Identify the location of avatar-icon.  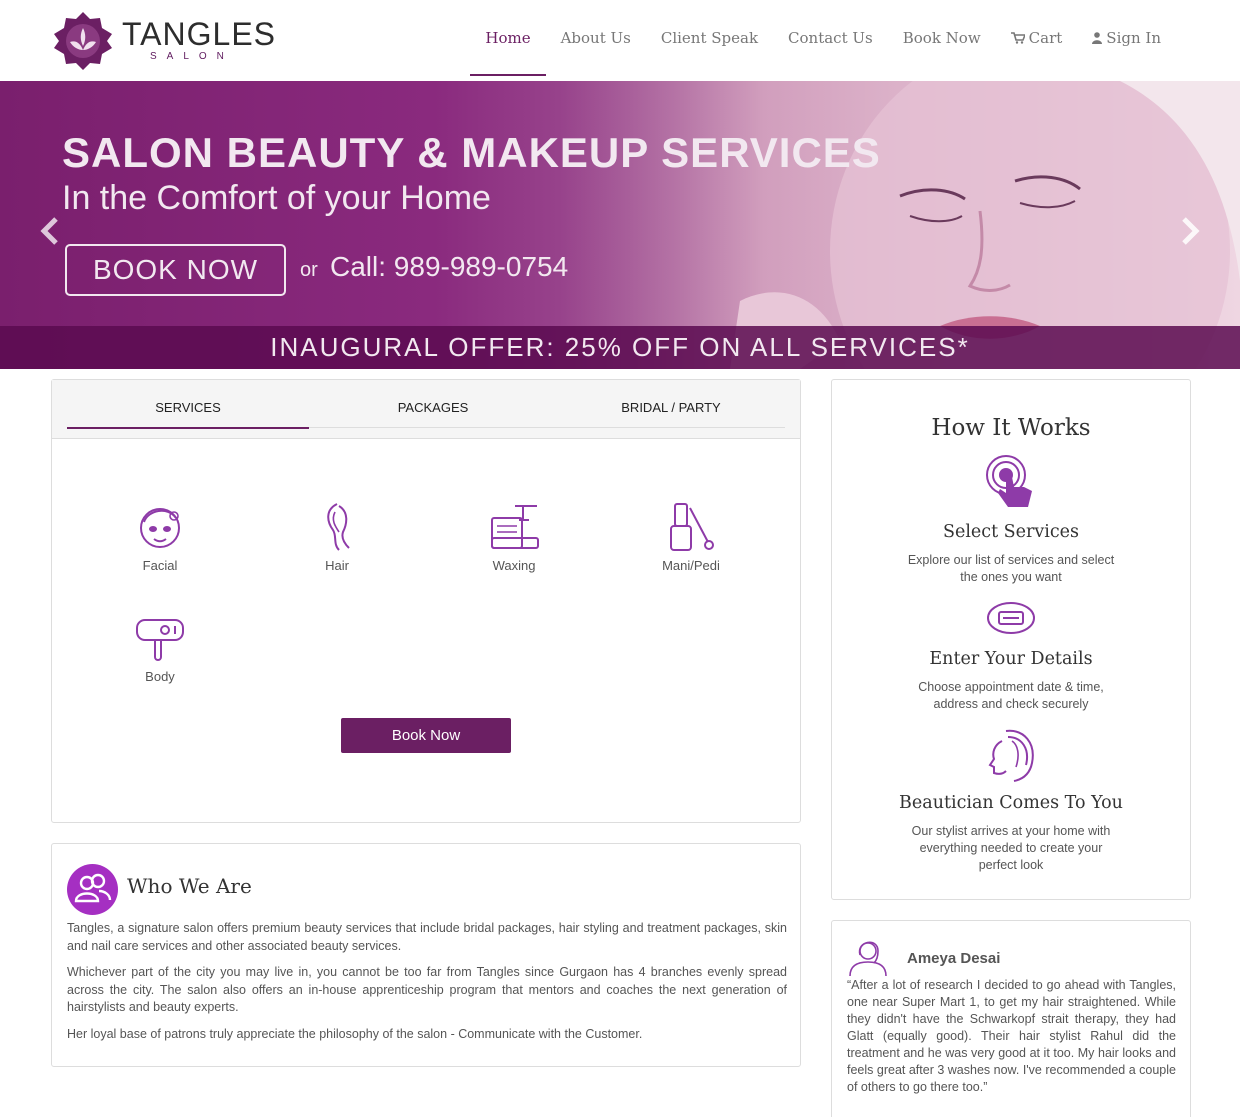
(868, 959).